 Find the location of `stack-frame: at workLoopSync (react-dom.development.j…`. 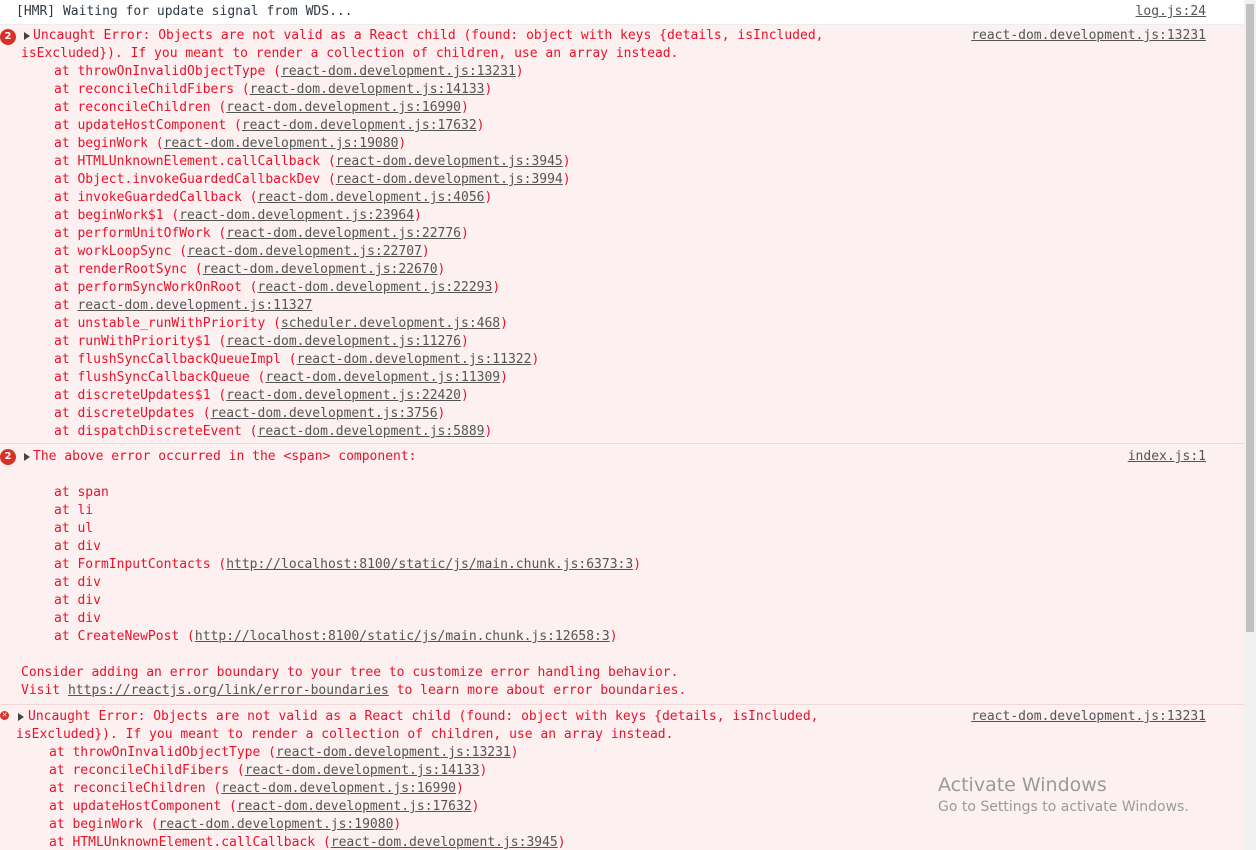

stack-frame: at workLoopSync (react-dom.development.j… is located at coordinates (242, 252).